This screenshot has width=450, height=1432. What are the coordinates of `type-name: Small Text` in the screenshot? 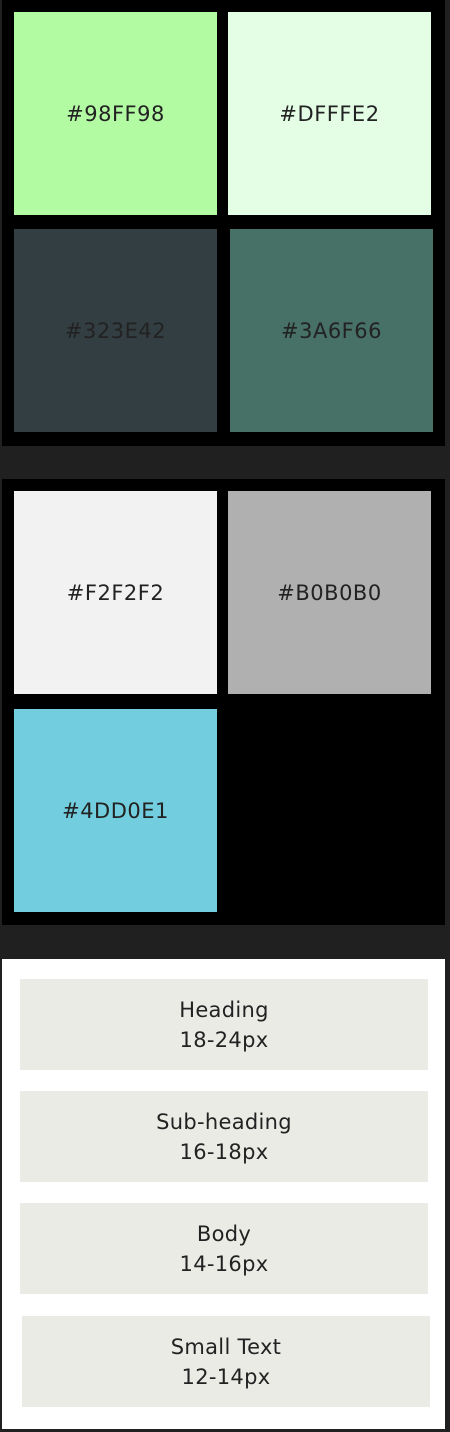 It's located at (226, 1346).